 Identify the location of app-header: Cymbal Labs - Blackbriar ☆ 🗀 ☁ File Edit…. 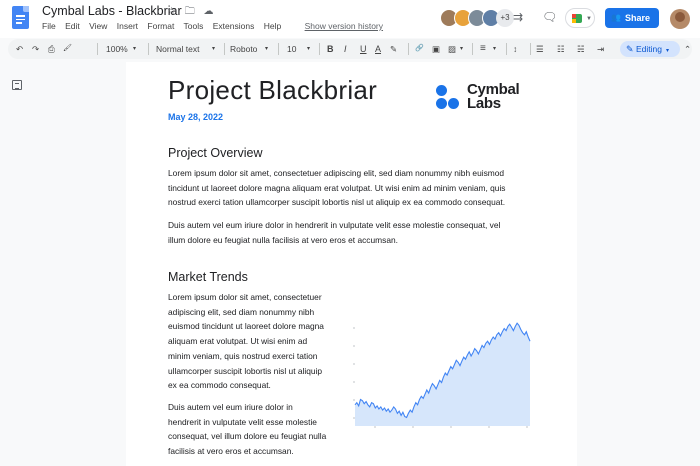
(350, 19).